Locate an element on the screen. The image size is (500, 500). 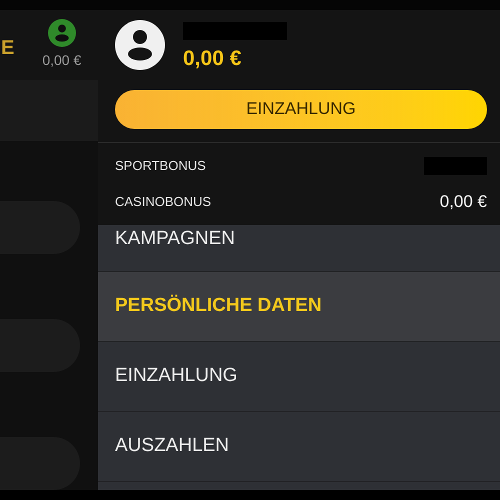
bonus-label: CASINOBONUS is located at coordinates (163, 202).